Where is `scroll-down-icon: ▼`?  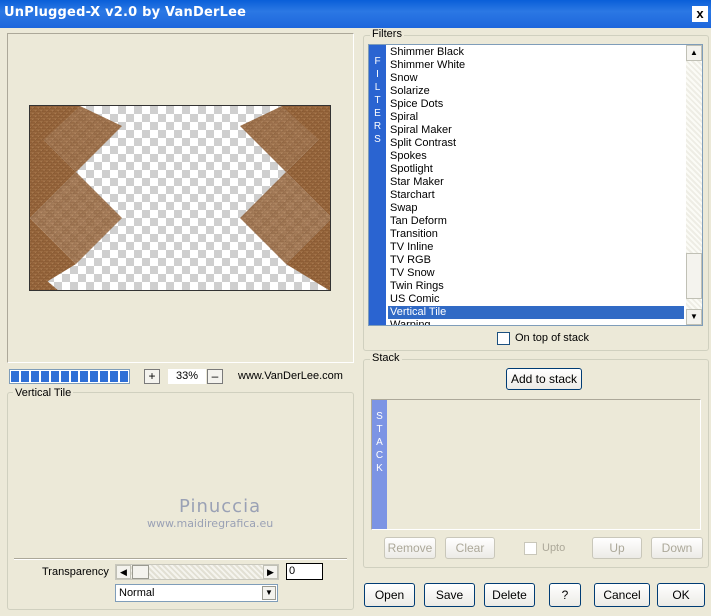 scroll-down-icon: ▼ is located at coordinates (694, 317).